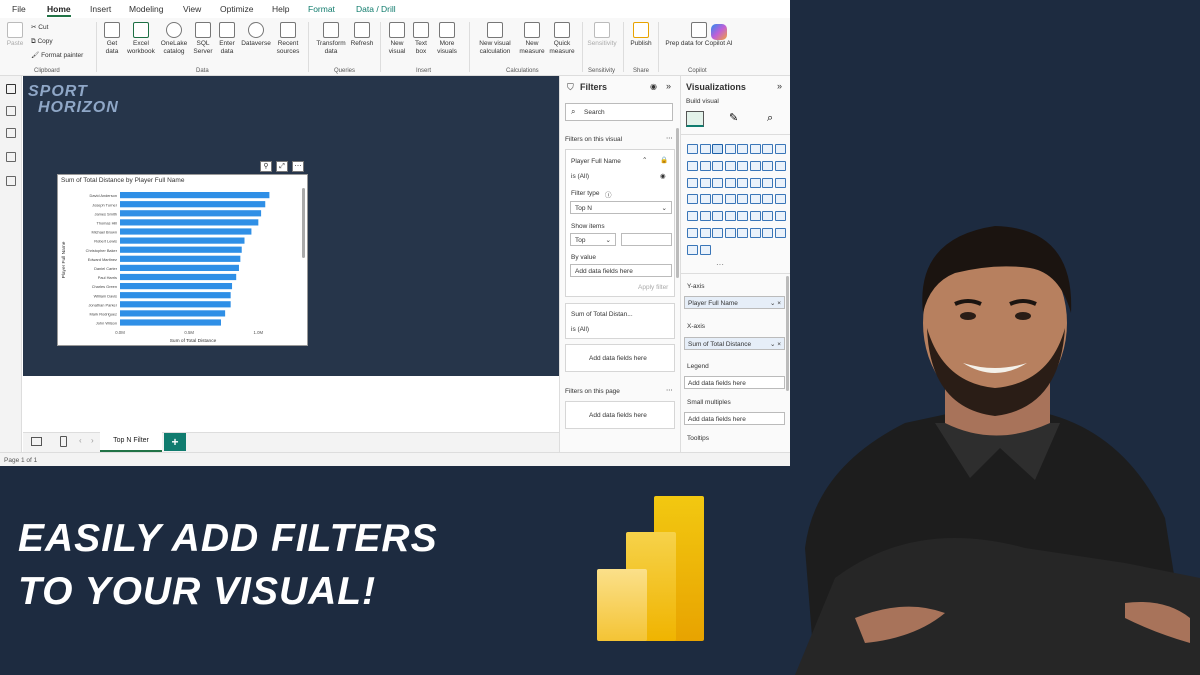 The width and height of the screenshot is (1200, 675). I want to click on viz-scrollbar, so click(787, 333).